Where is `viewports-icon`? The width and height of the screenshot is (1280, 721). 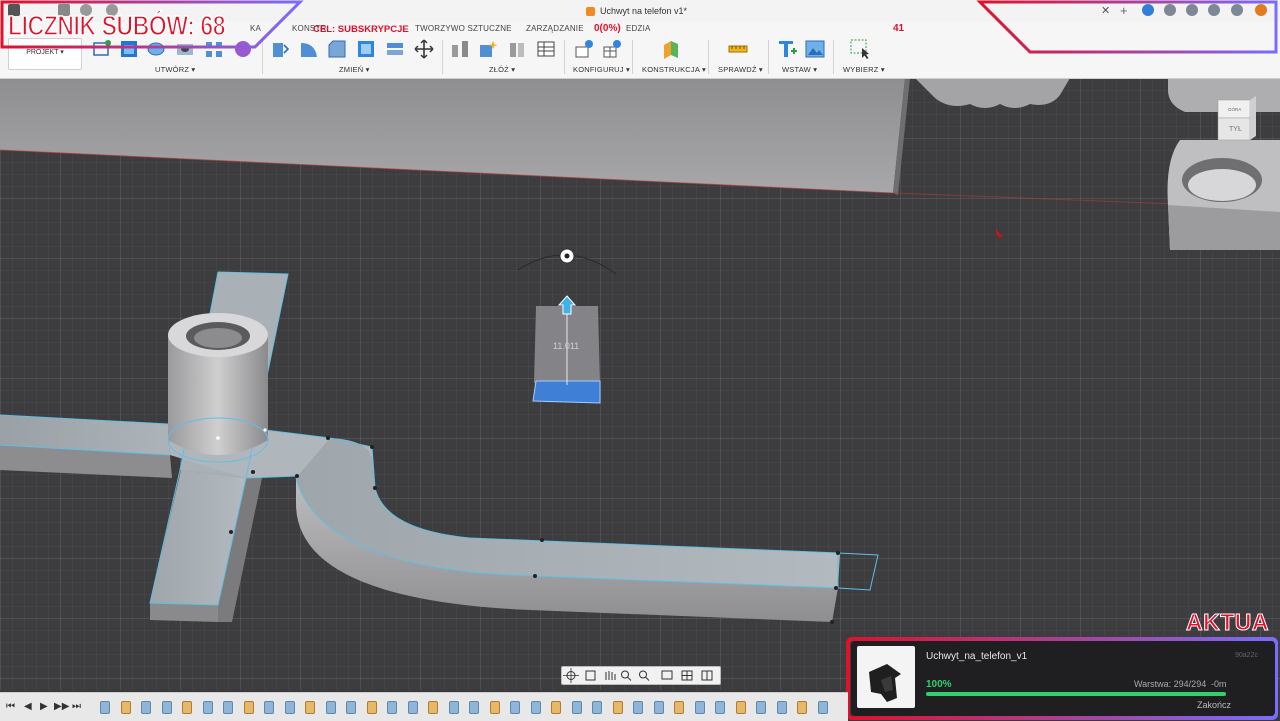
viewports-icon is located at coordinates (707, 675).